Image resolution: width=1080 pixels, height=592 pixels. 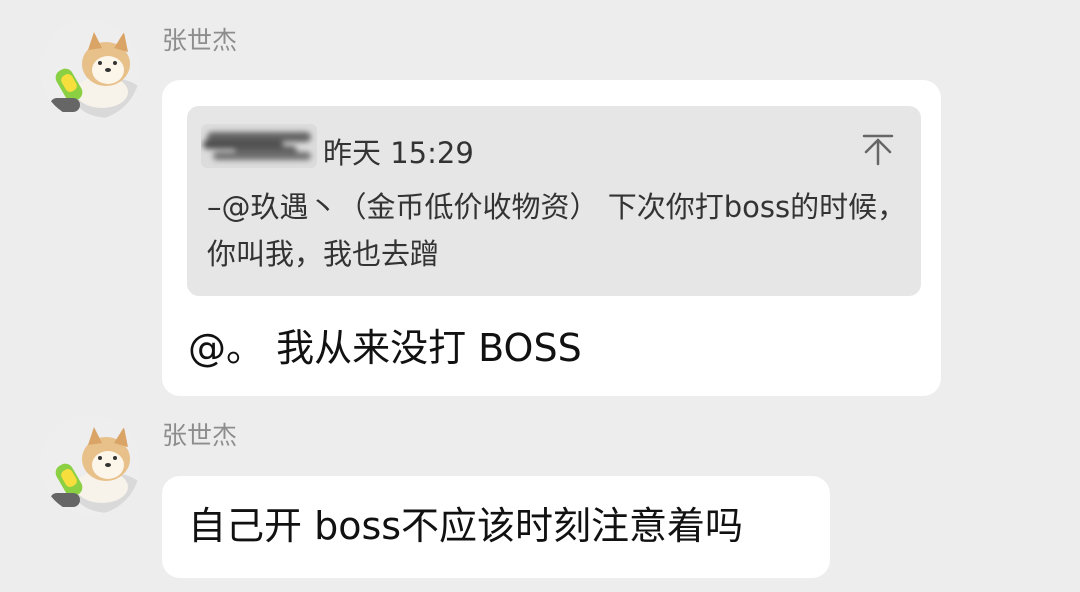 I want to click on message-text: @。 我从来没打 BOSS, so click(x=385, y=348).